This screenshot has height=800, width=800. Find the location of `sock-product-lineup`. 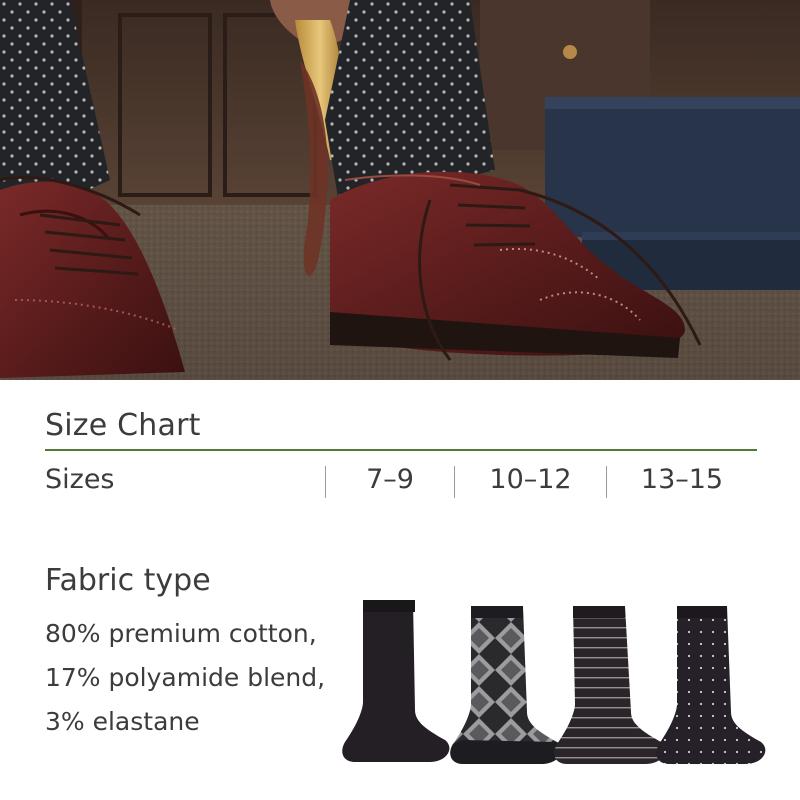

sock-product-lineup is located at coordinates (567, 685).